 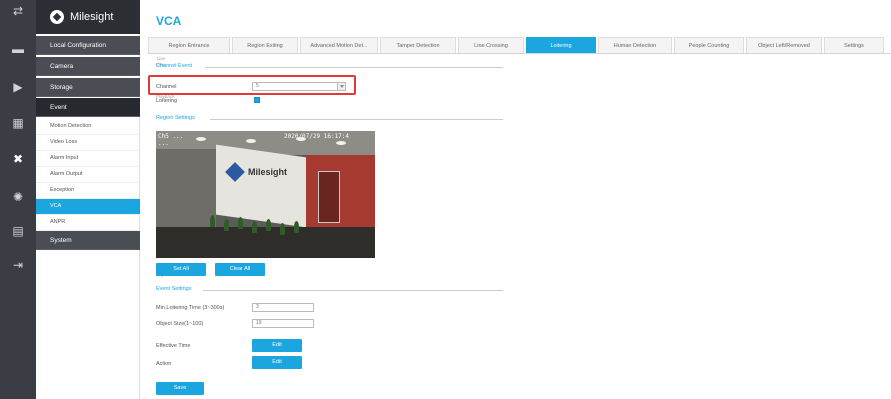 I want to click on page-title: VCA, so click(x=169, y=21).